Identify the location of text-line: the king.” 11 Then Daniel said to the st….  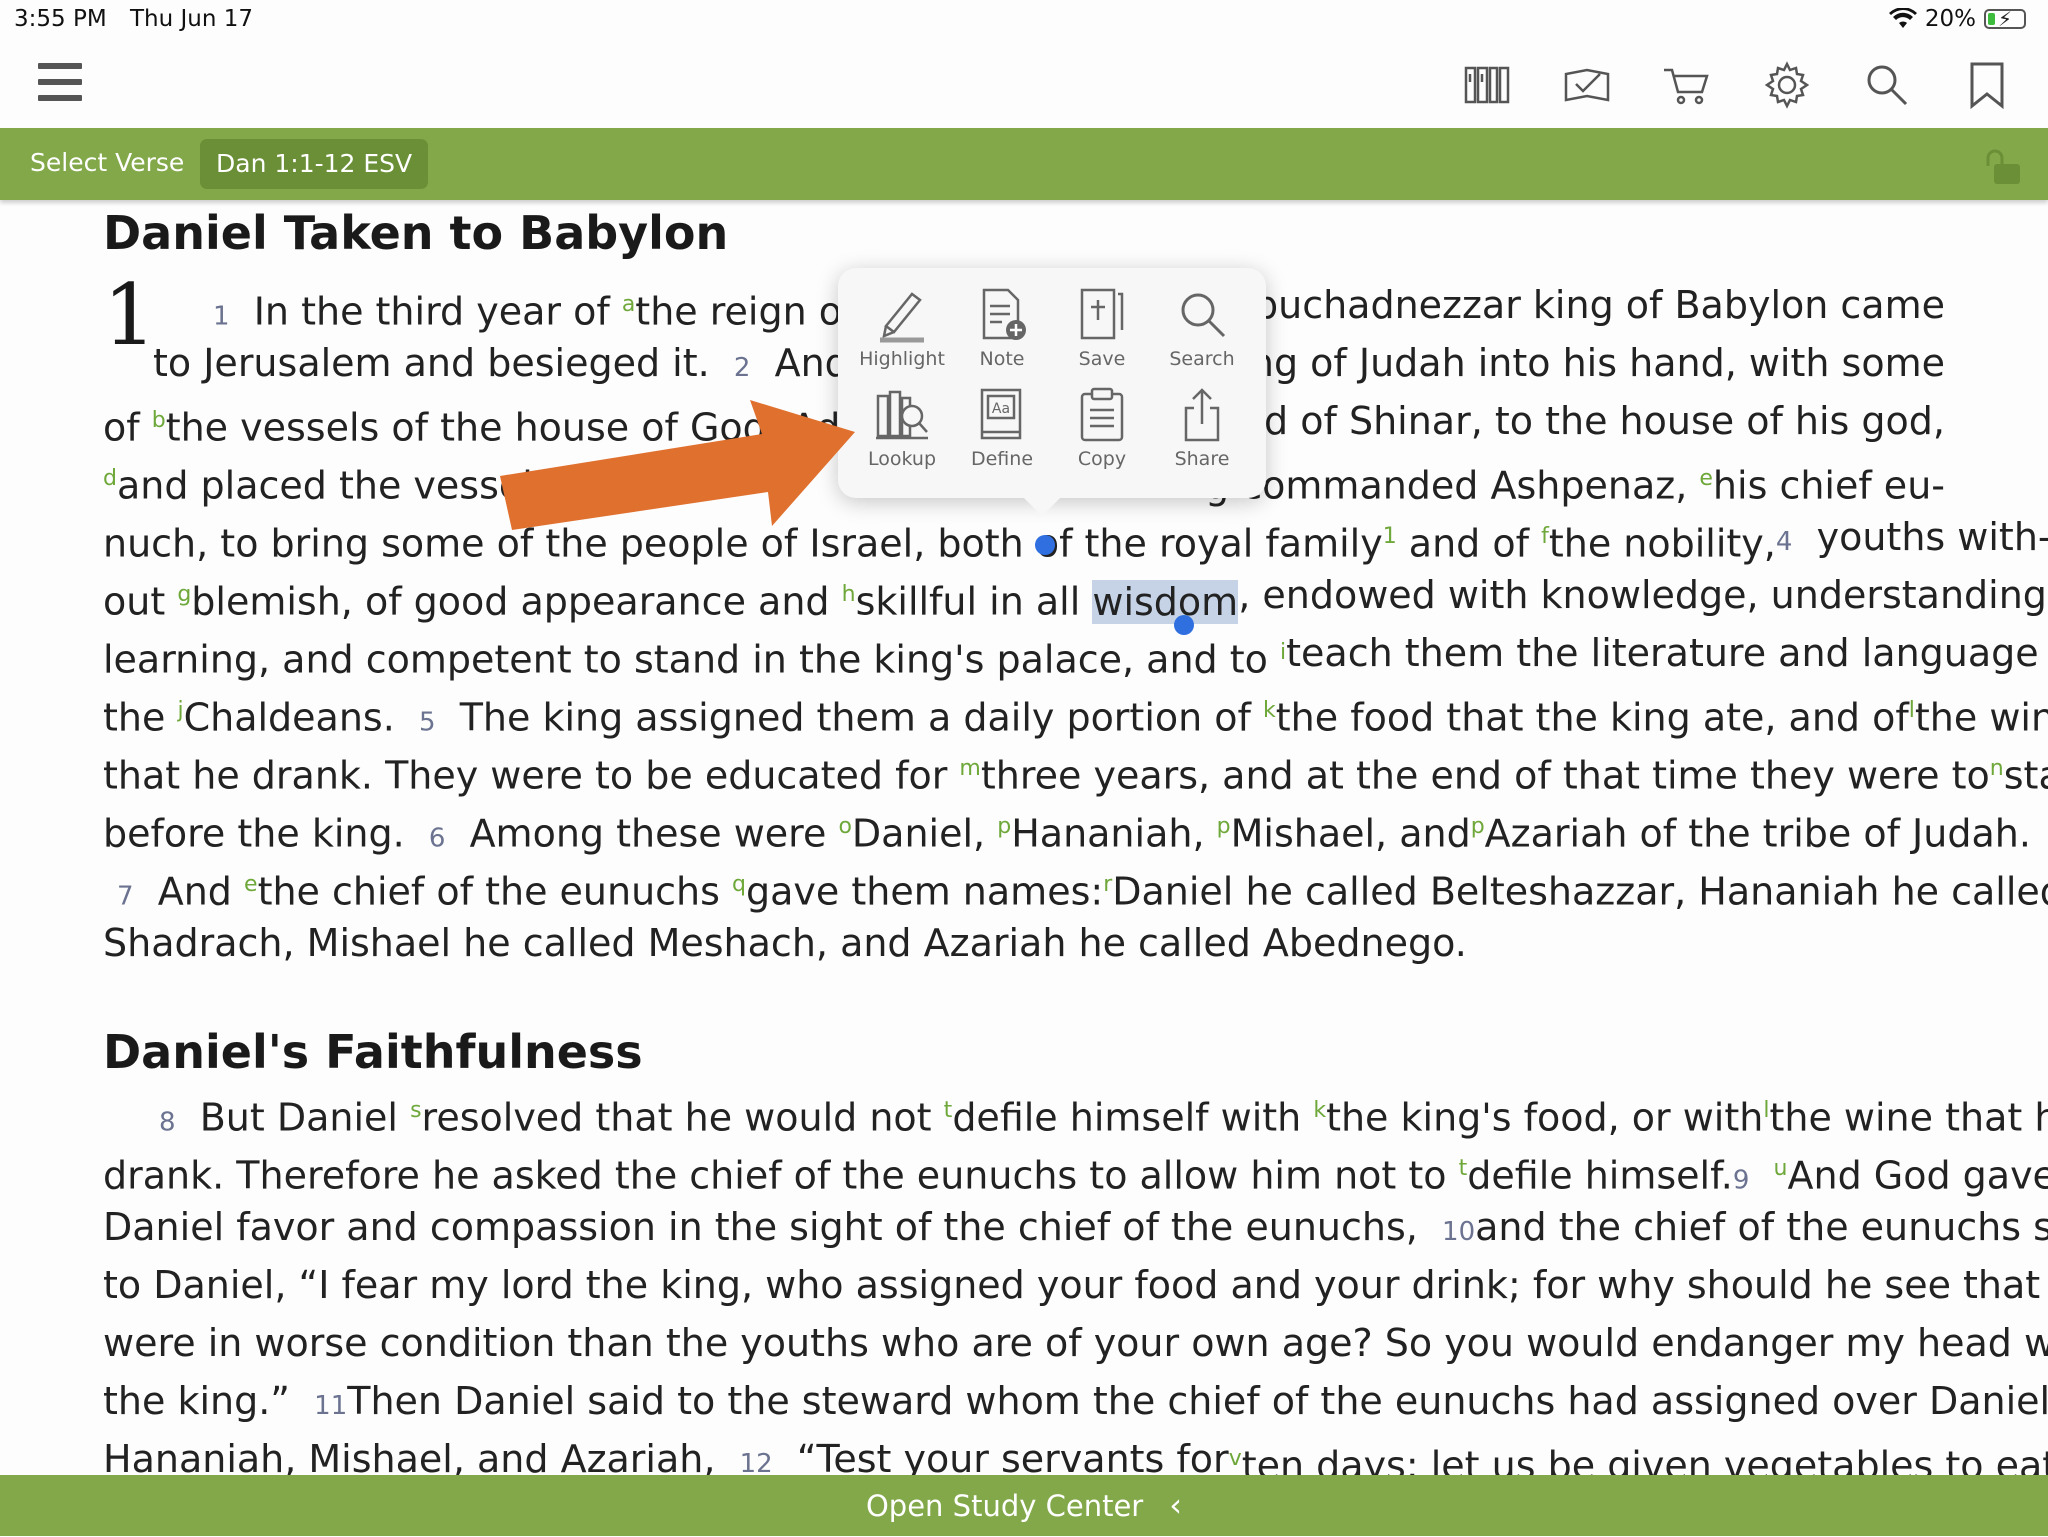
(1075, 1401).